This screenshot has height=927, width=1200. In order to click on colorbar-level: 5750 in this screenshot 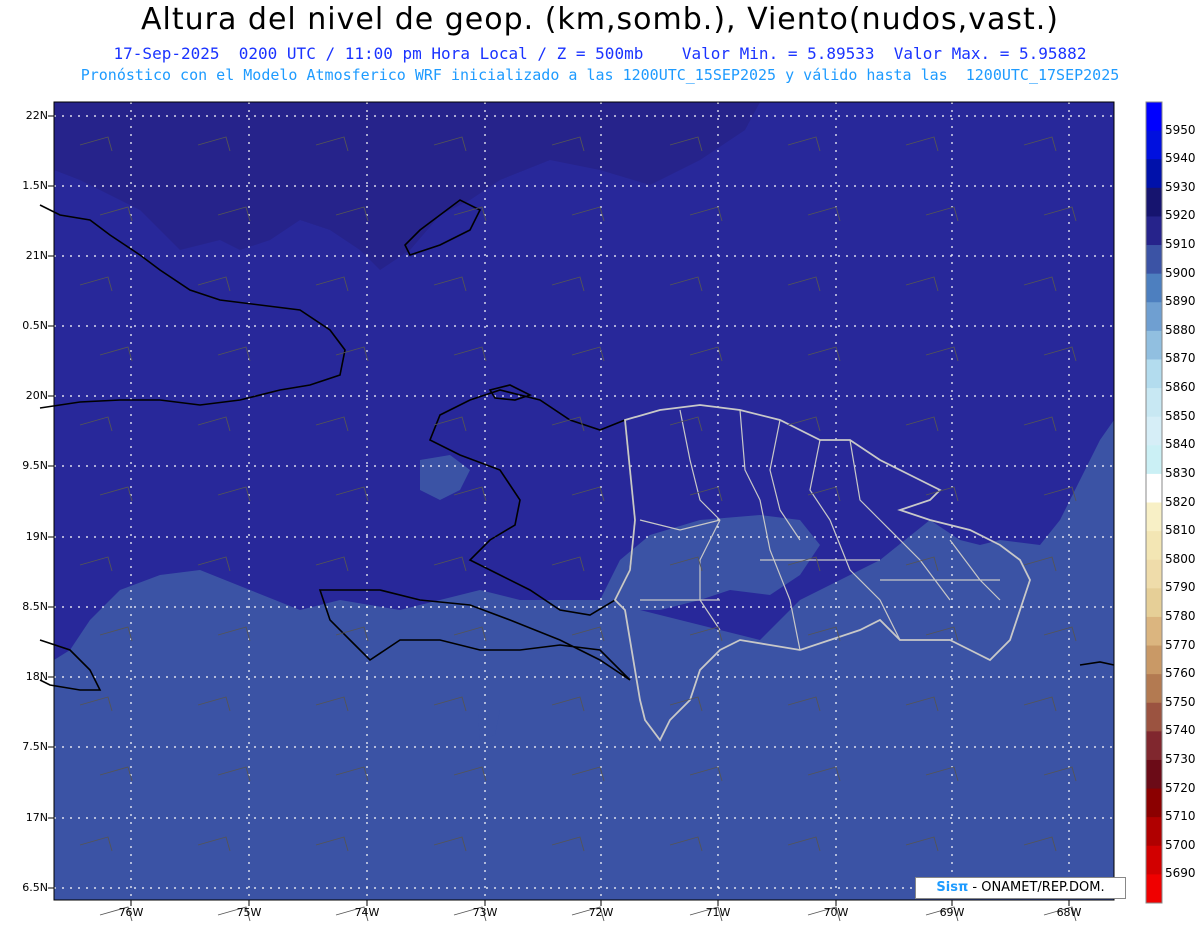, I will do `click(1180, 701)`.